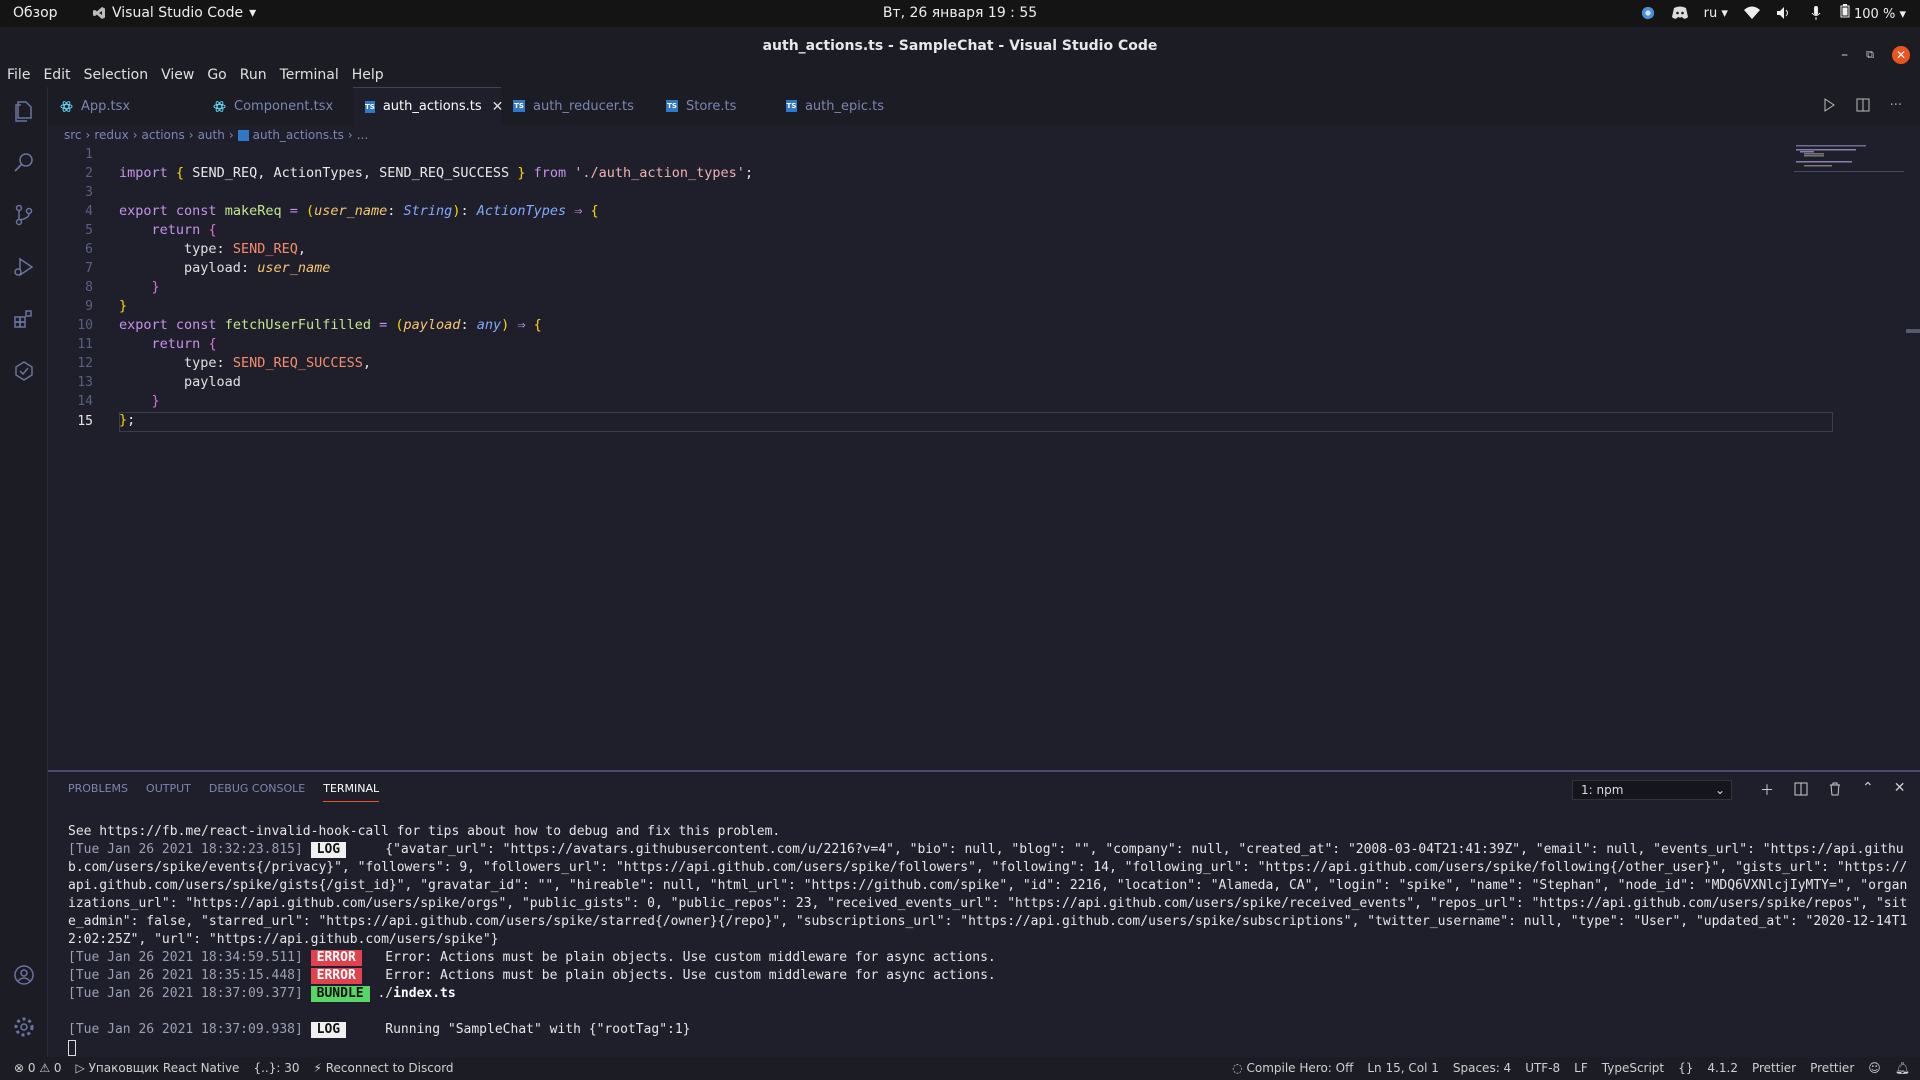  What do you see at coordinates (24, 163) in the screenshot?
I see `search-icon` at bounding box center [24, 163].